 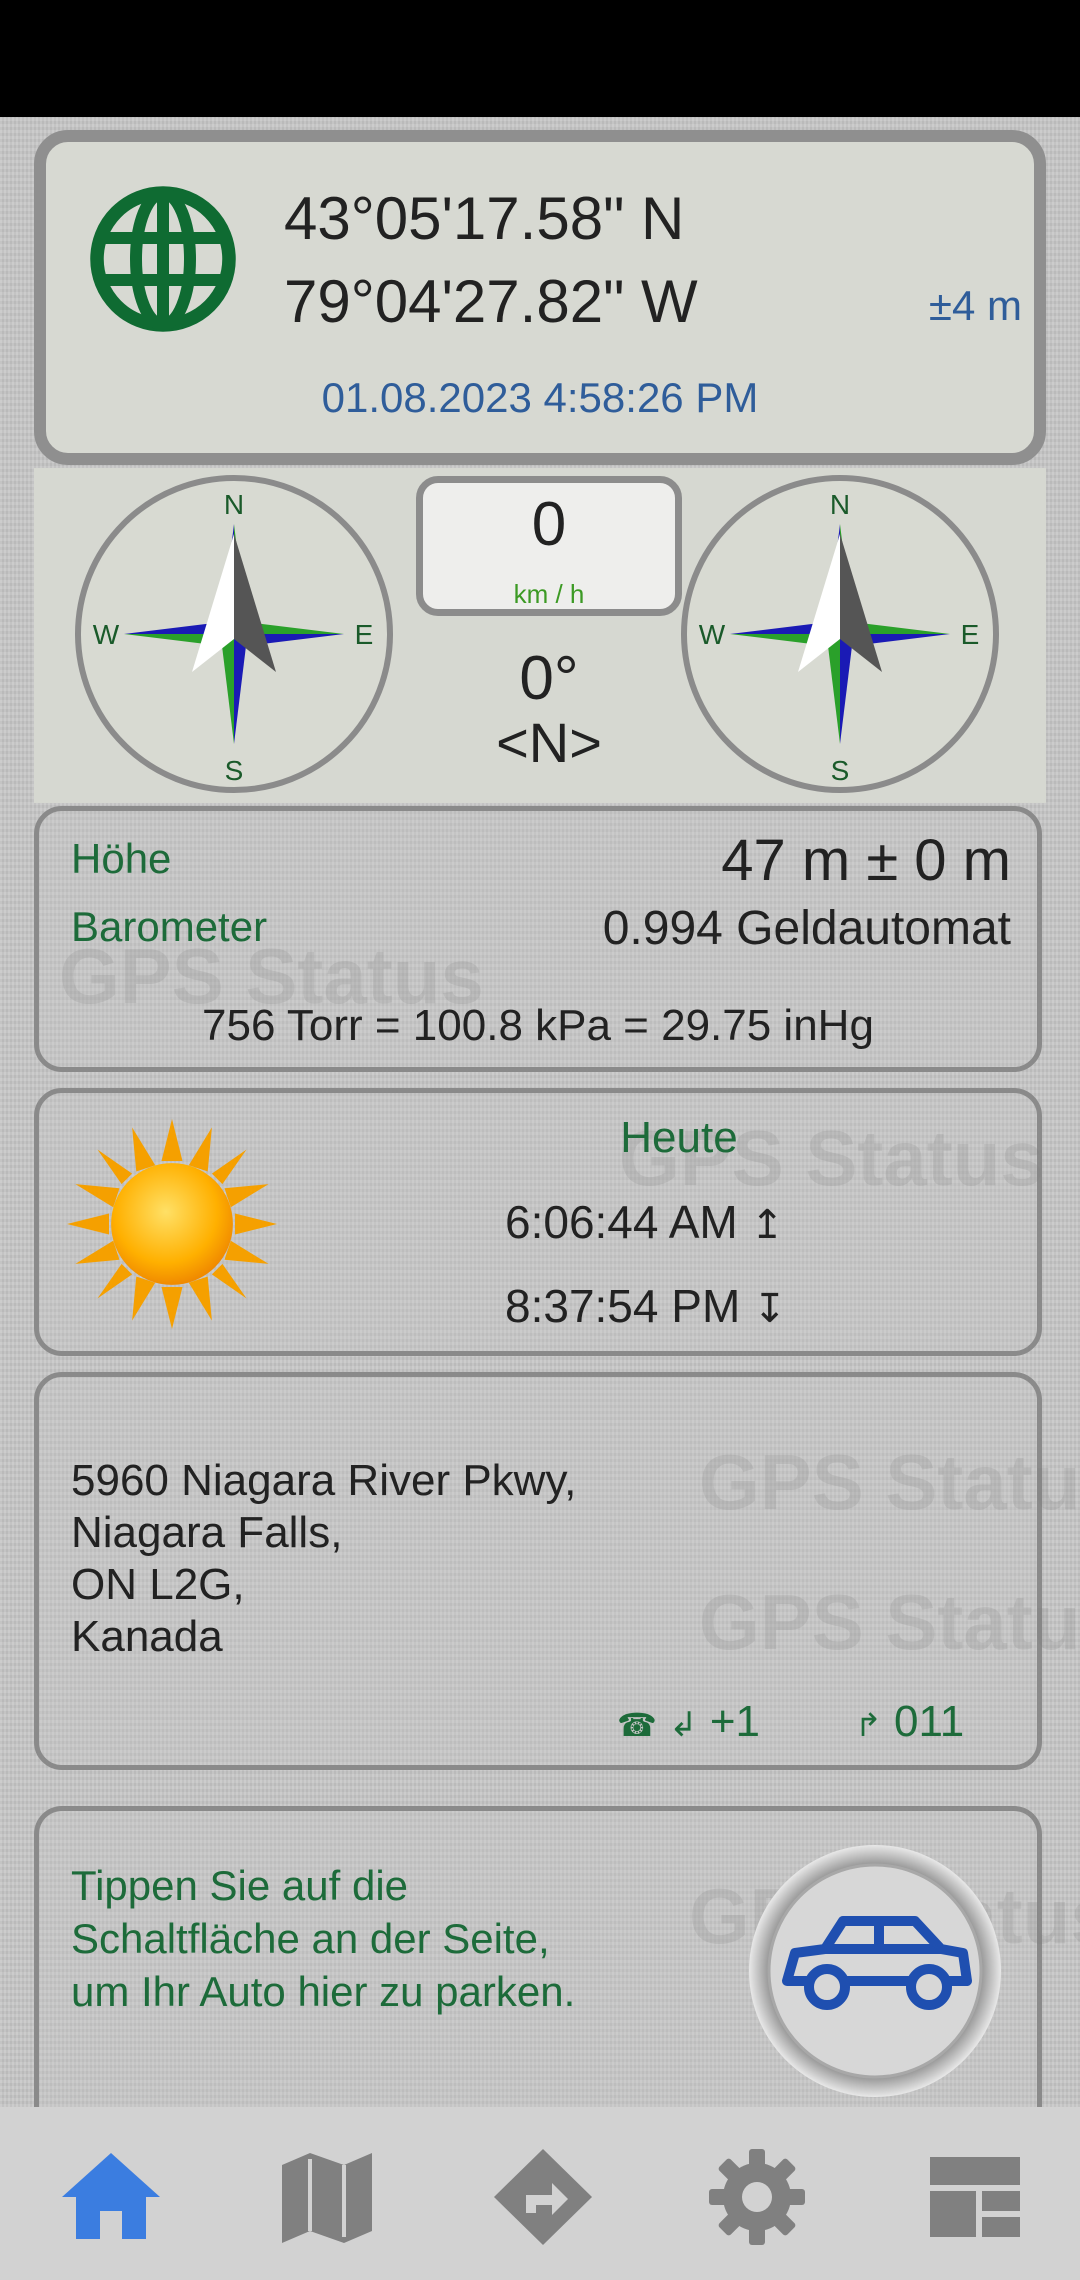 What do you see at coordinates (683, 1725) in the screenshot?
I see `incoming-icon: ↲` at bounding box center [683, 1725].